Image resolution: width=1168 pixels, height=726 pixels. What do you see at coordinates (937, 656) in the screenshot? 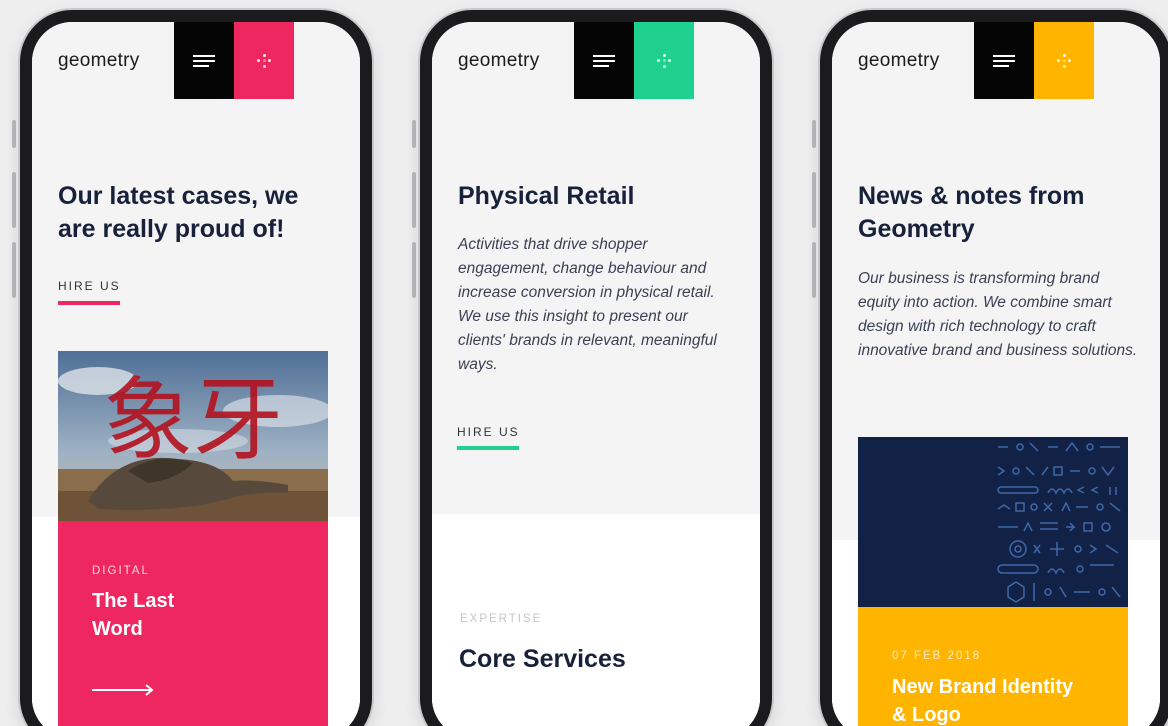
I see `news-date: 07 FEB 2018` at bounding box center [937, 656].